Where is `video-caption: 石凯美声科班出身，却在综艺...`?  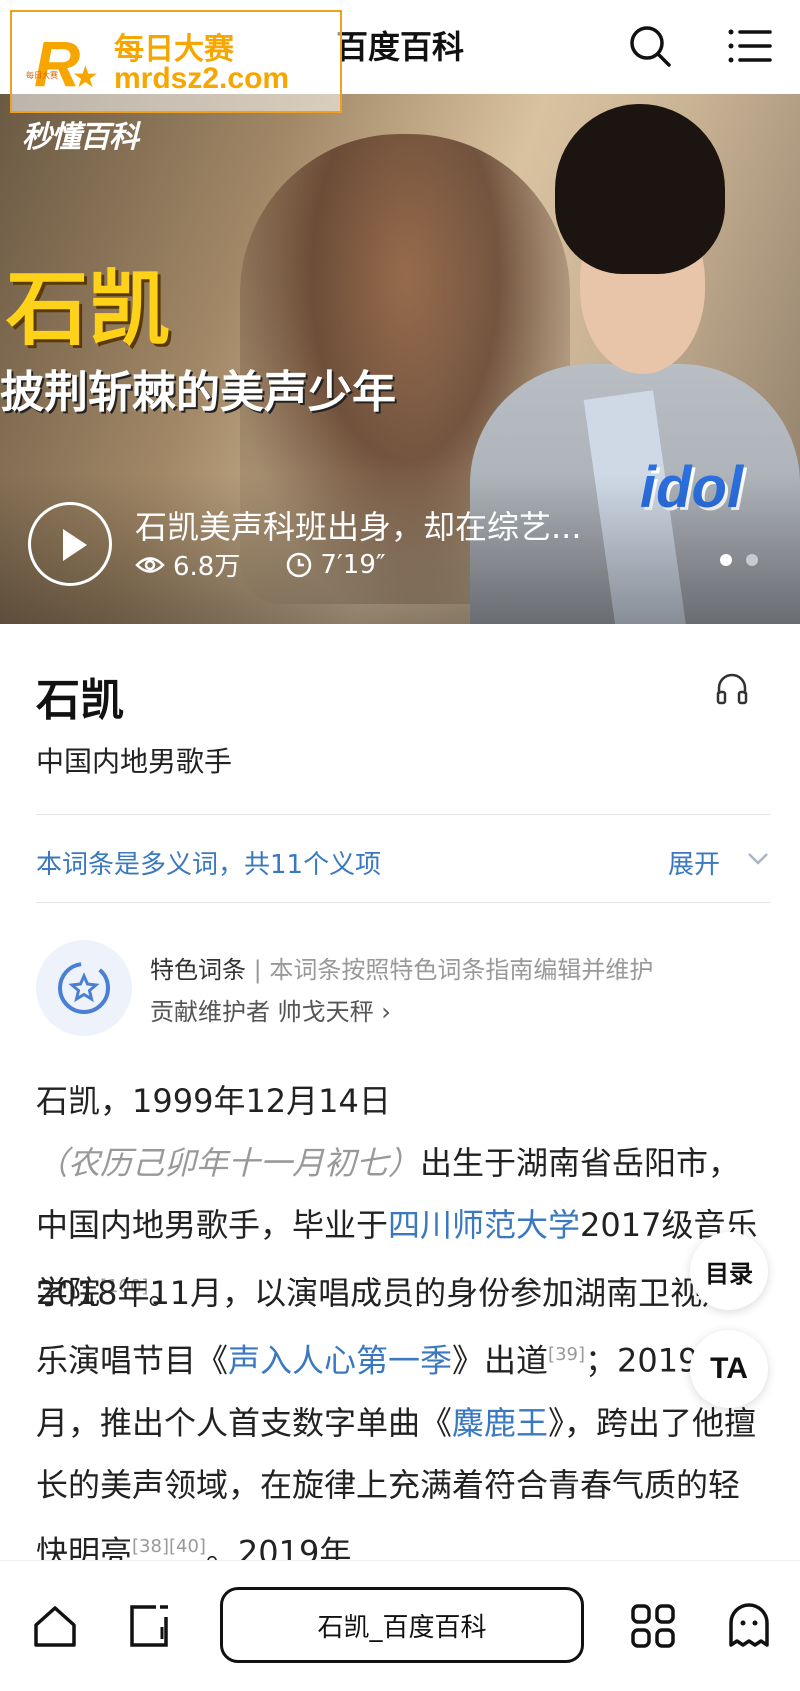 video-caption: 石凯美声科班出身，却在综艺... is located at coordinates (358, 525).